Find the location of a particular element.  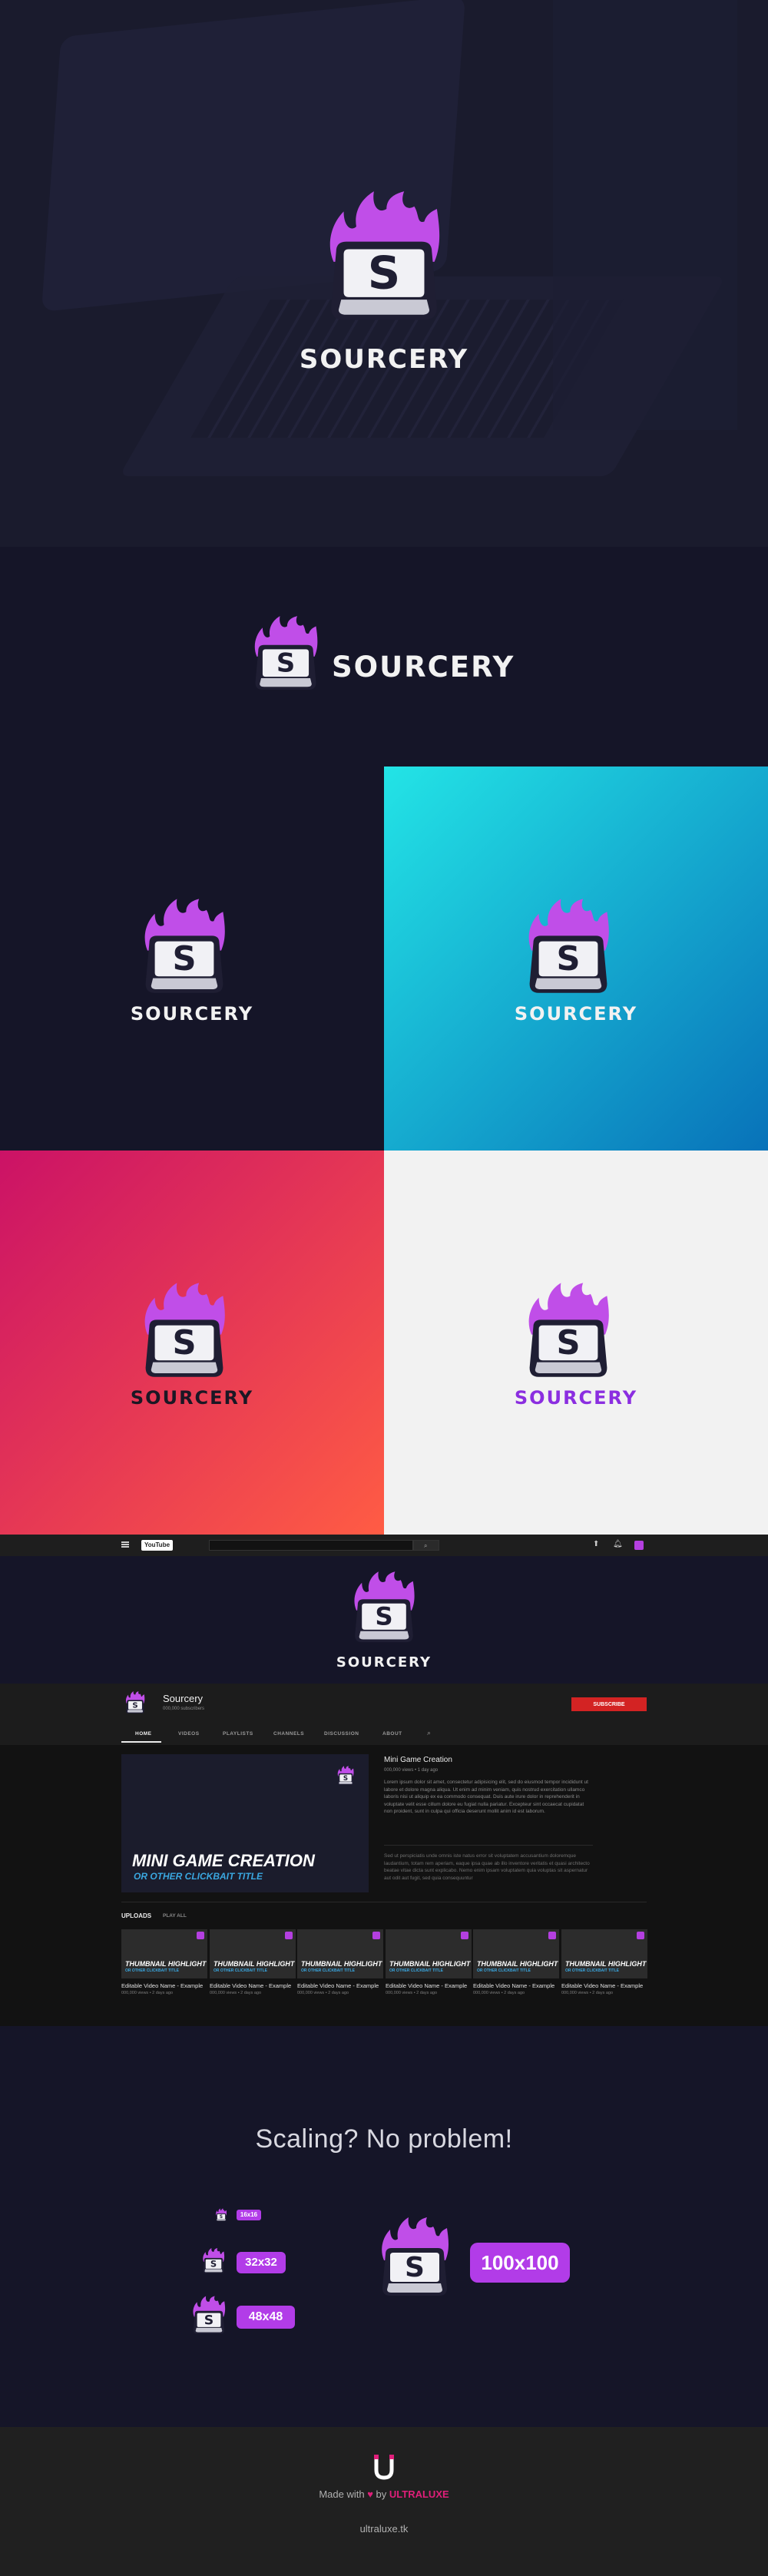

tab-about: ABOUT is located at coordinates (392, 1734).